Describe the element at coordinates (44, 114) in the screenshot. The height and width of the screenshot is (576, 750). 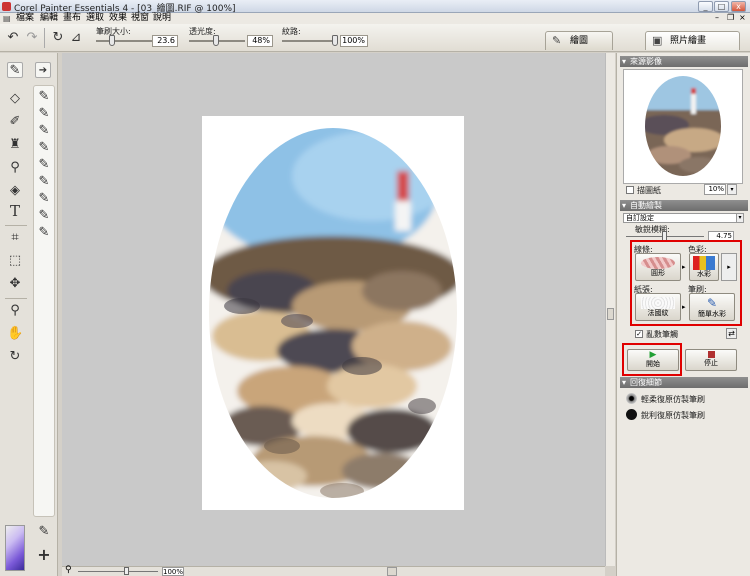
I see `brush-2-icon: ✎` at that location.